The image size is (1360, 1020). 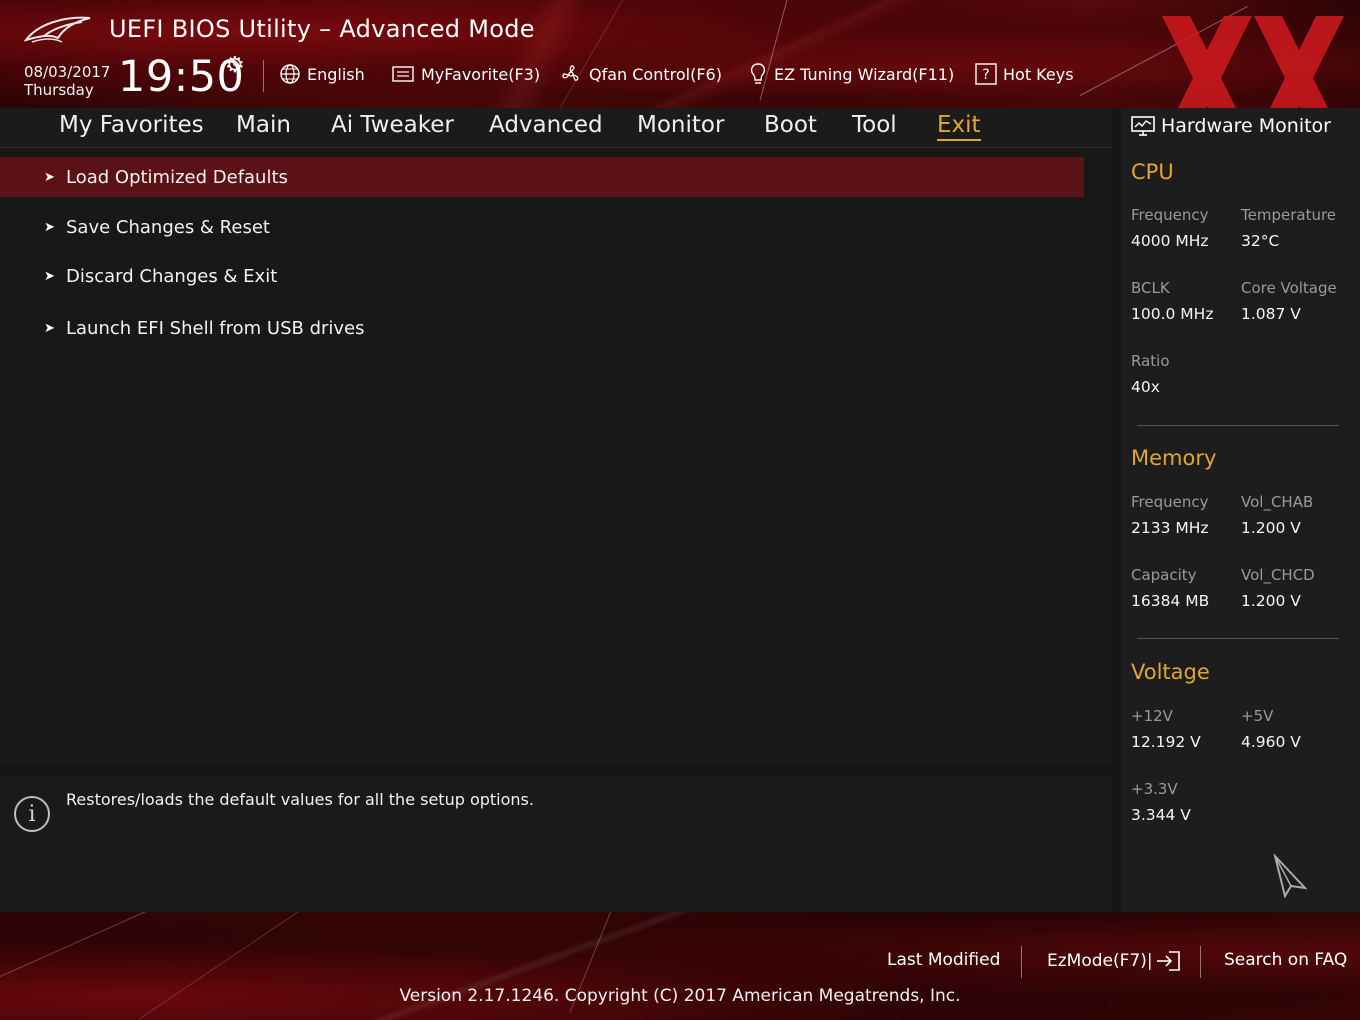 What do you see at coordinates (481, 74) in the screenshot?
I see `myfavorite-label: MyFavorite(F3)` at bounding box center [481, 74].